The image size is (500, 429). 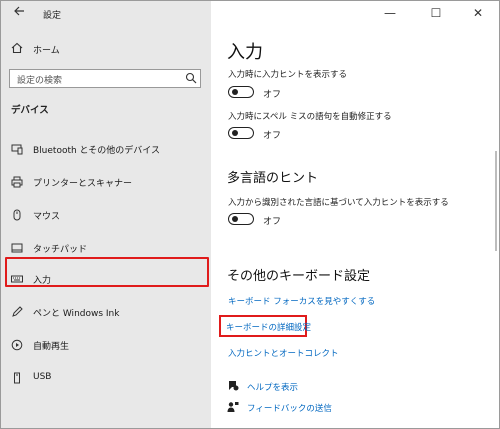 I want to click on advanced-keyboard-link: キーボードの詳細設定, so click(x=268, y=327).